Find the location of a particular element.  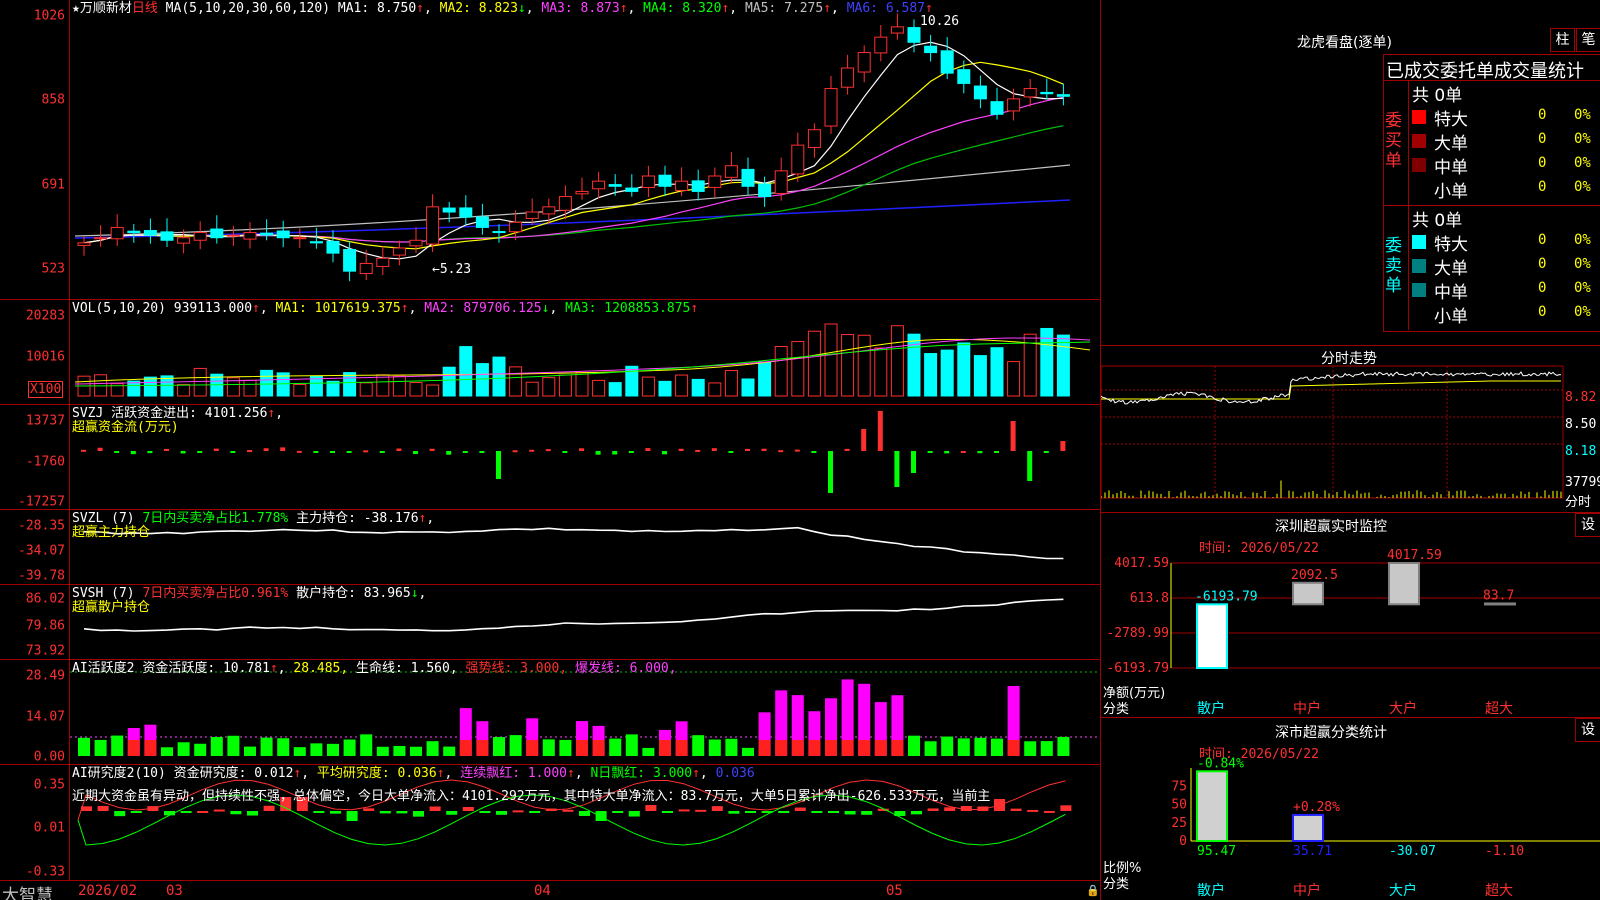

monitor-bar is located at coordinates (1308, 593).